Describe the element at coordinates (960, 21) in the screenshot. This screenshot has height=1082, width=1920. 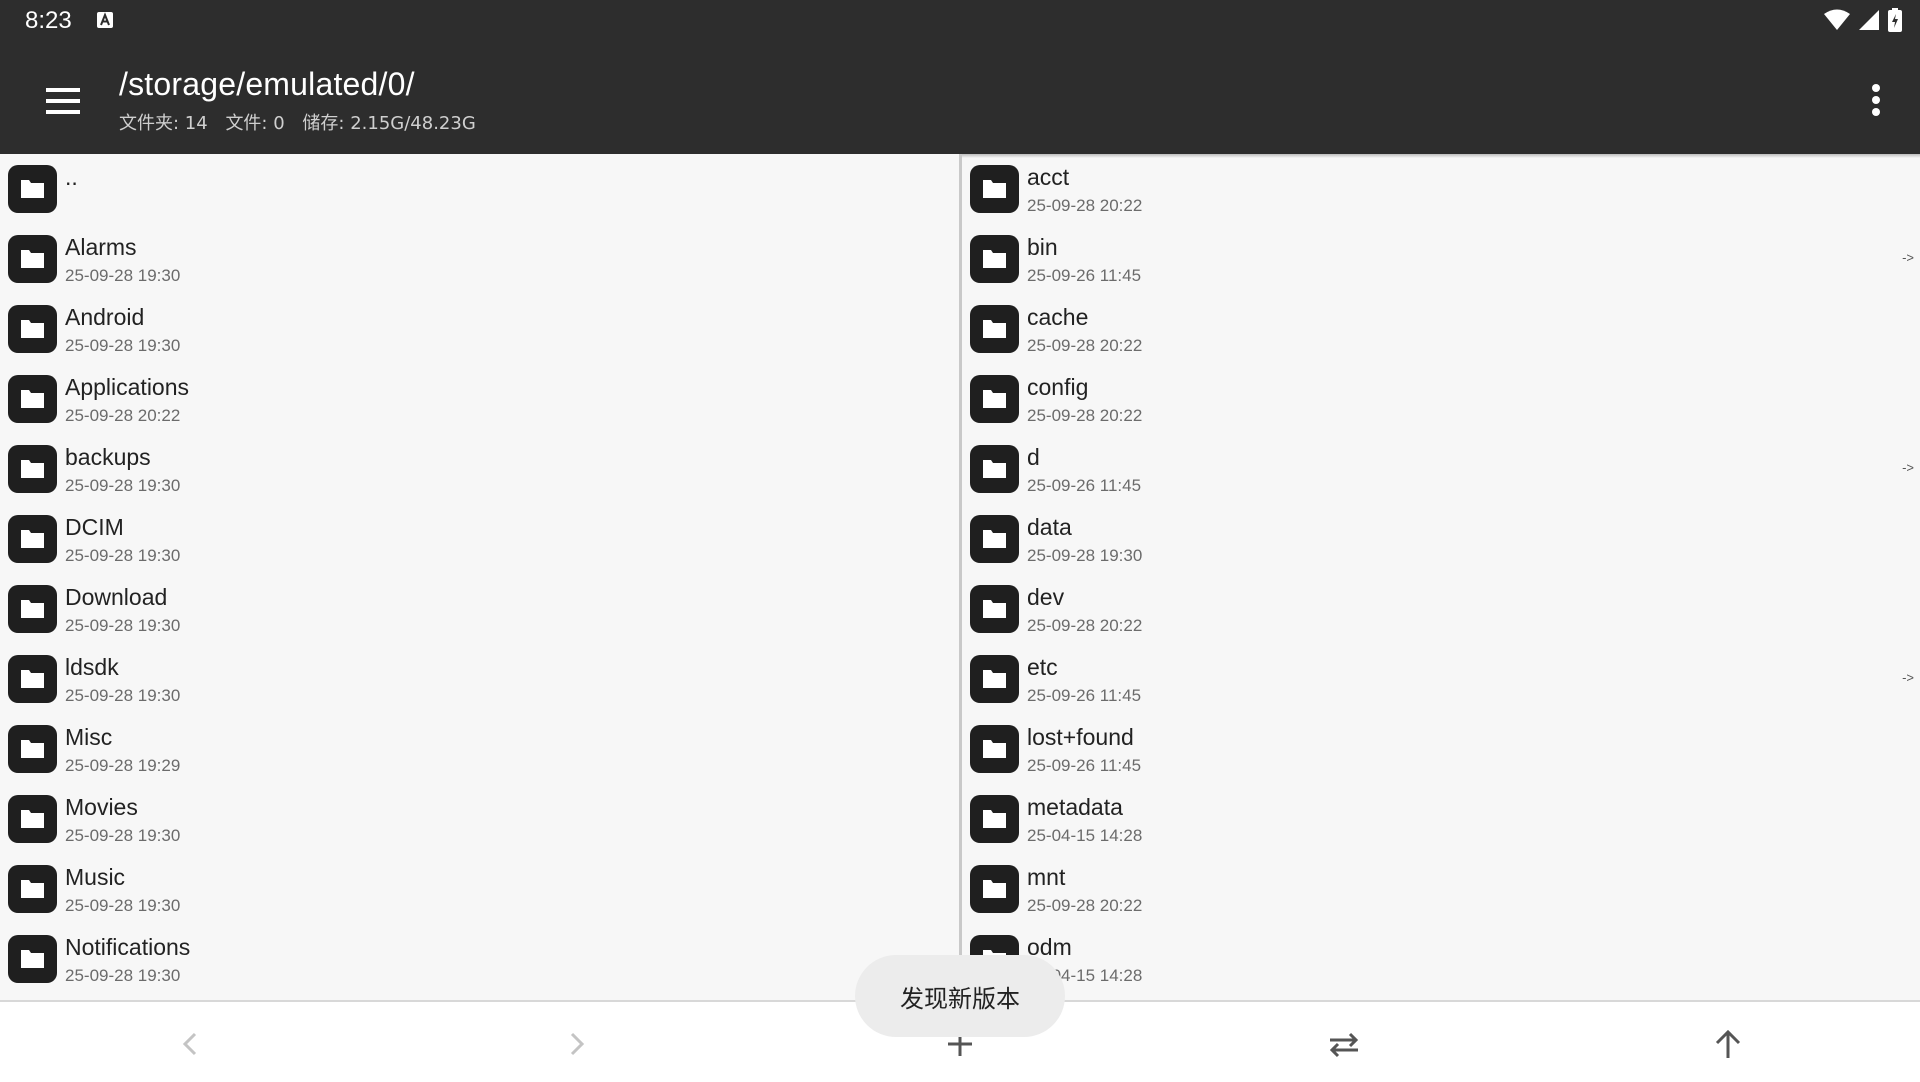
I see `status-bar: 8:23` at that location.